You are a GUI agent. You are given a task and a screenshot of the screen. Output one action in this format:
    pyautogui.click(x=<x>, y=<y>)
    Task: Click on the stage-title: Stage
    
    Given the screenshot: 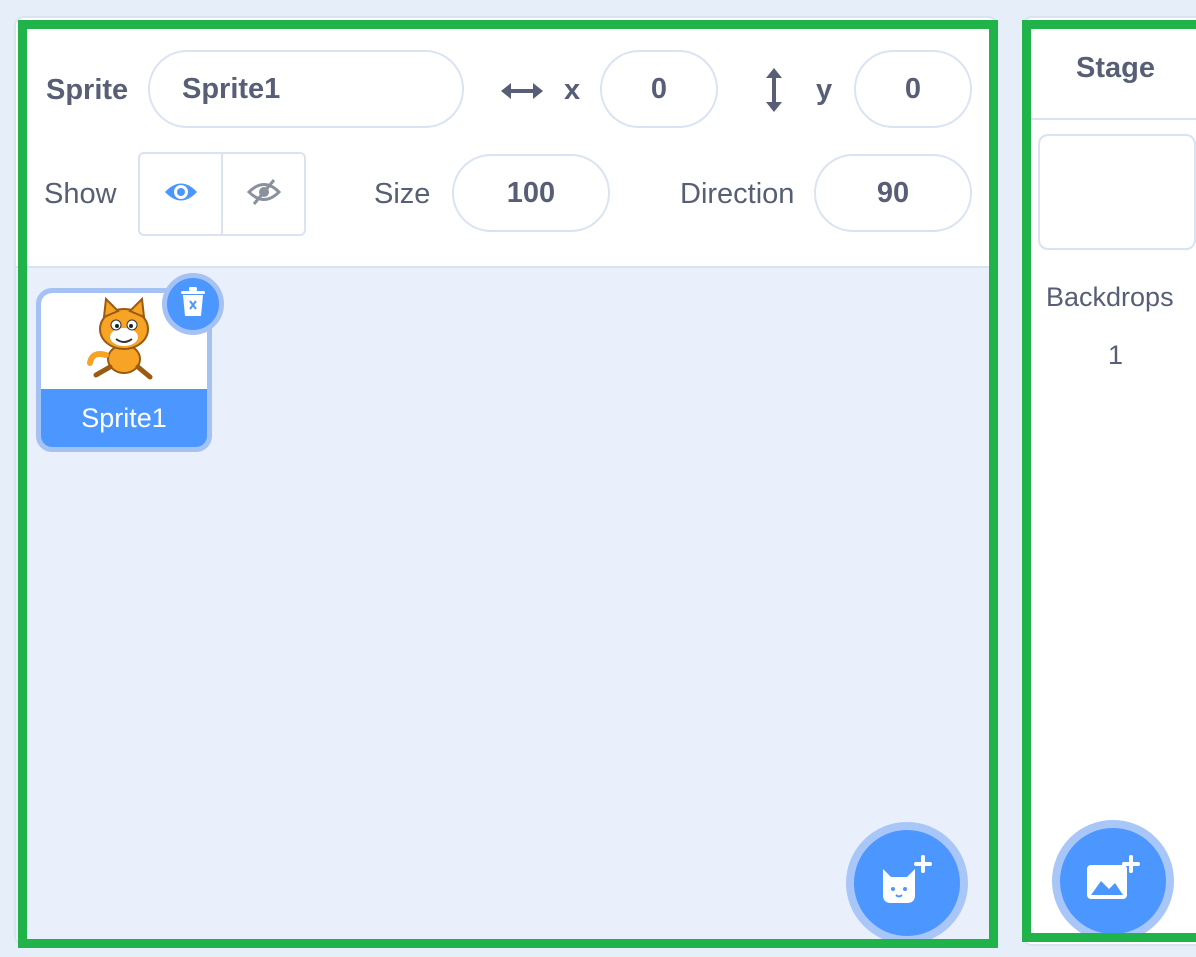 What is the action you would take?
    pyautogui.click(x=1110, y=69)
    